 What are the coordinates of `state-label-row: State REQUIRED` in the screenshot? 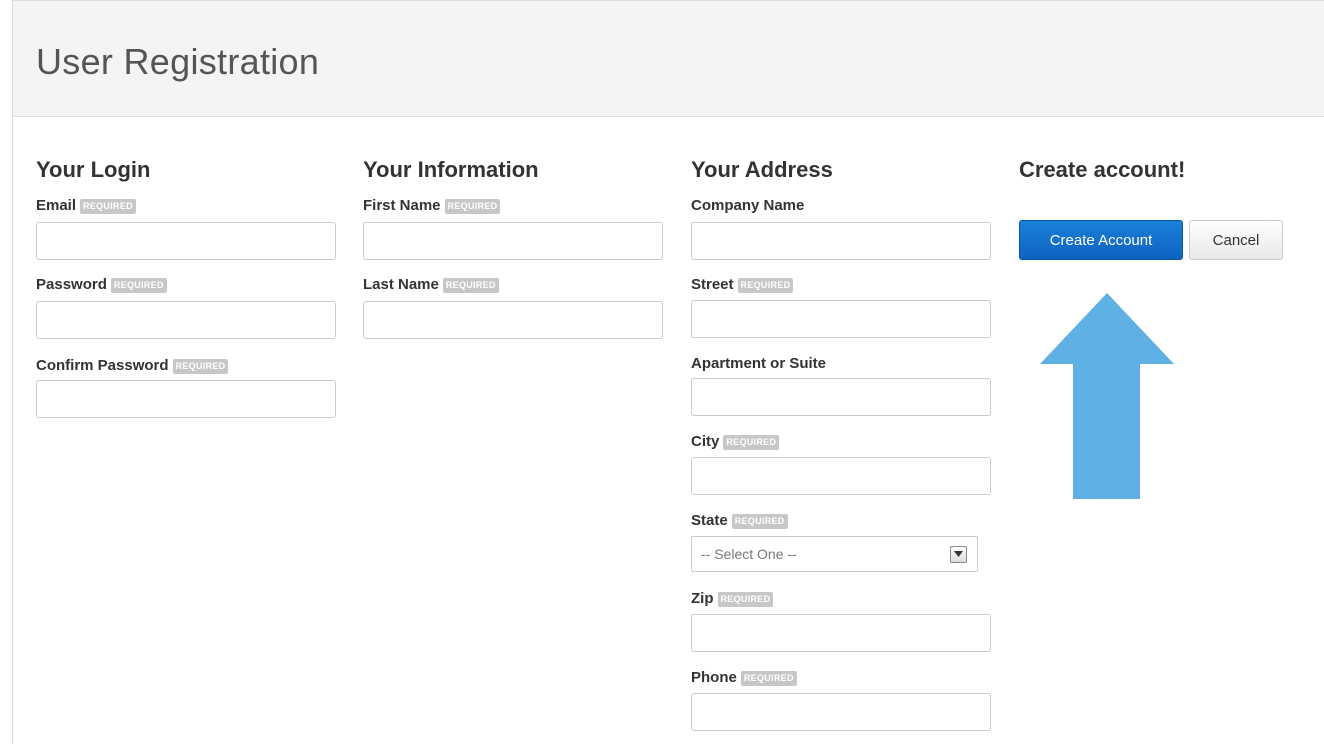 It's located at (739, 521).